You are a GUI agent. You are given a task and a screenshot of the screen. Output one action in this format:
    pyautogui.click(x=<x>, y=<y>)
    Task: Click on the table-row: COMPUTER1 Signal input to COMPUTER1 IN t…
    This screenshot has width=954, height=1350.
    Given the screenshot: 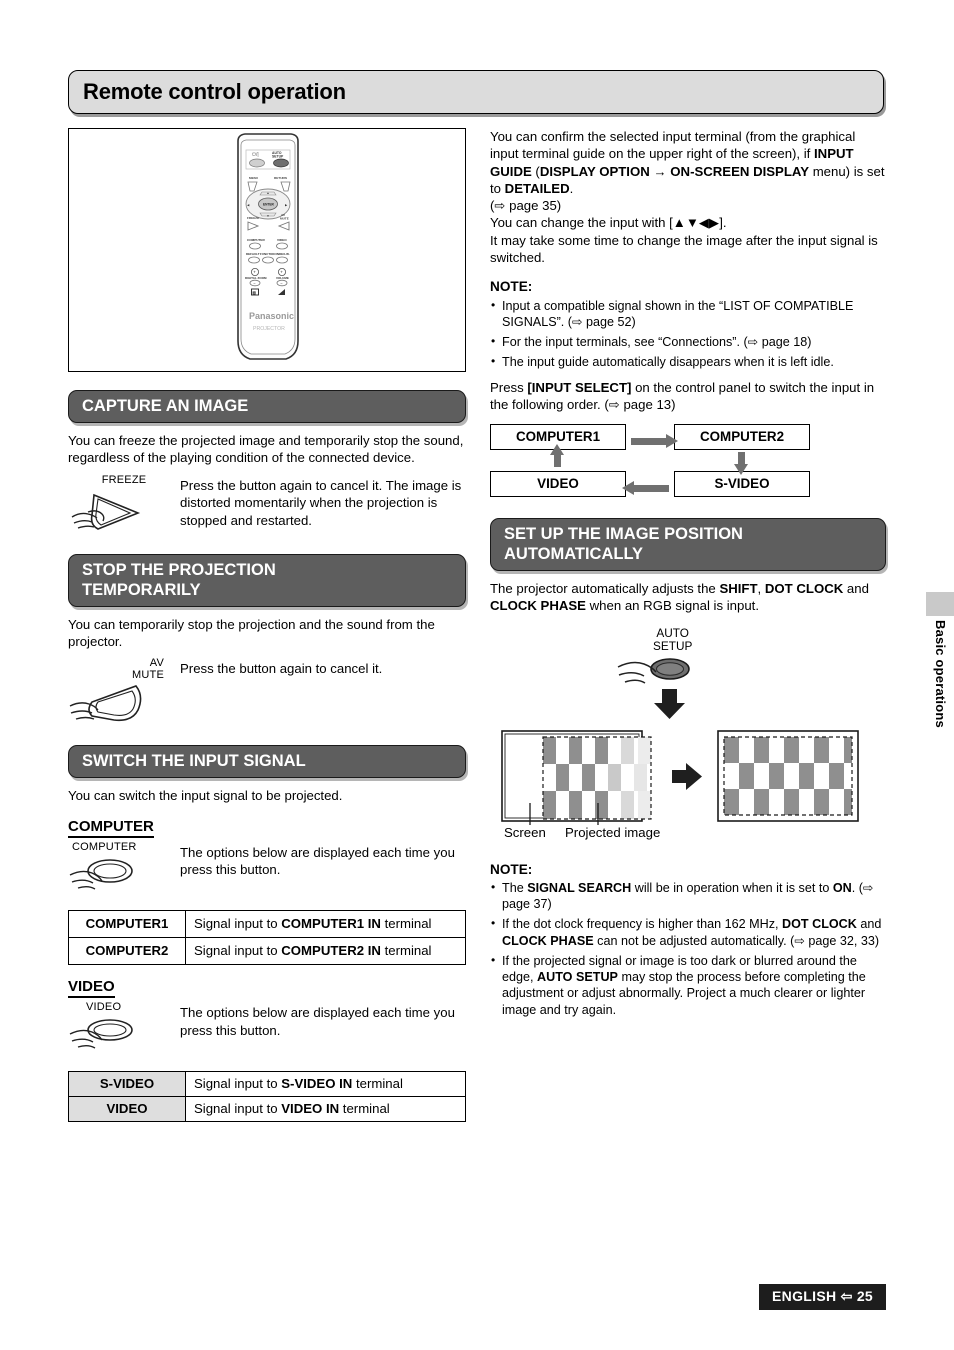 What is the action you would take?
    pyautogui.click(x=267, y=924)
    